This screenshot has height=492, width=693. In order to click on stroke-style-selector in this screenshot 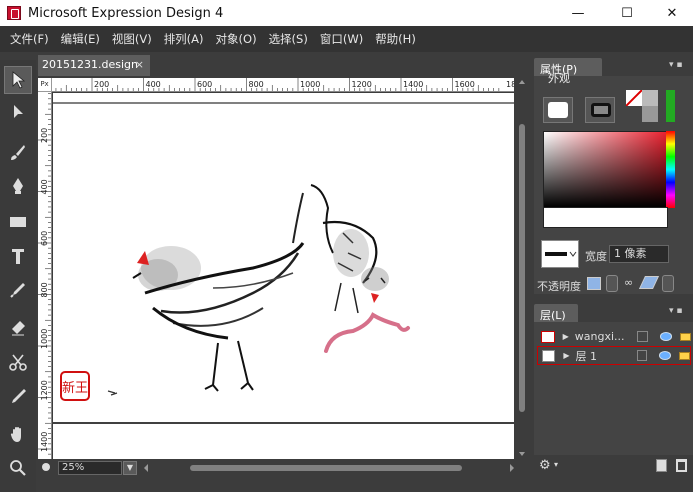, I will do `click(560, 254)`.